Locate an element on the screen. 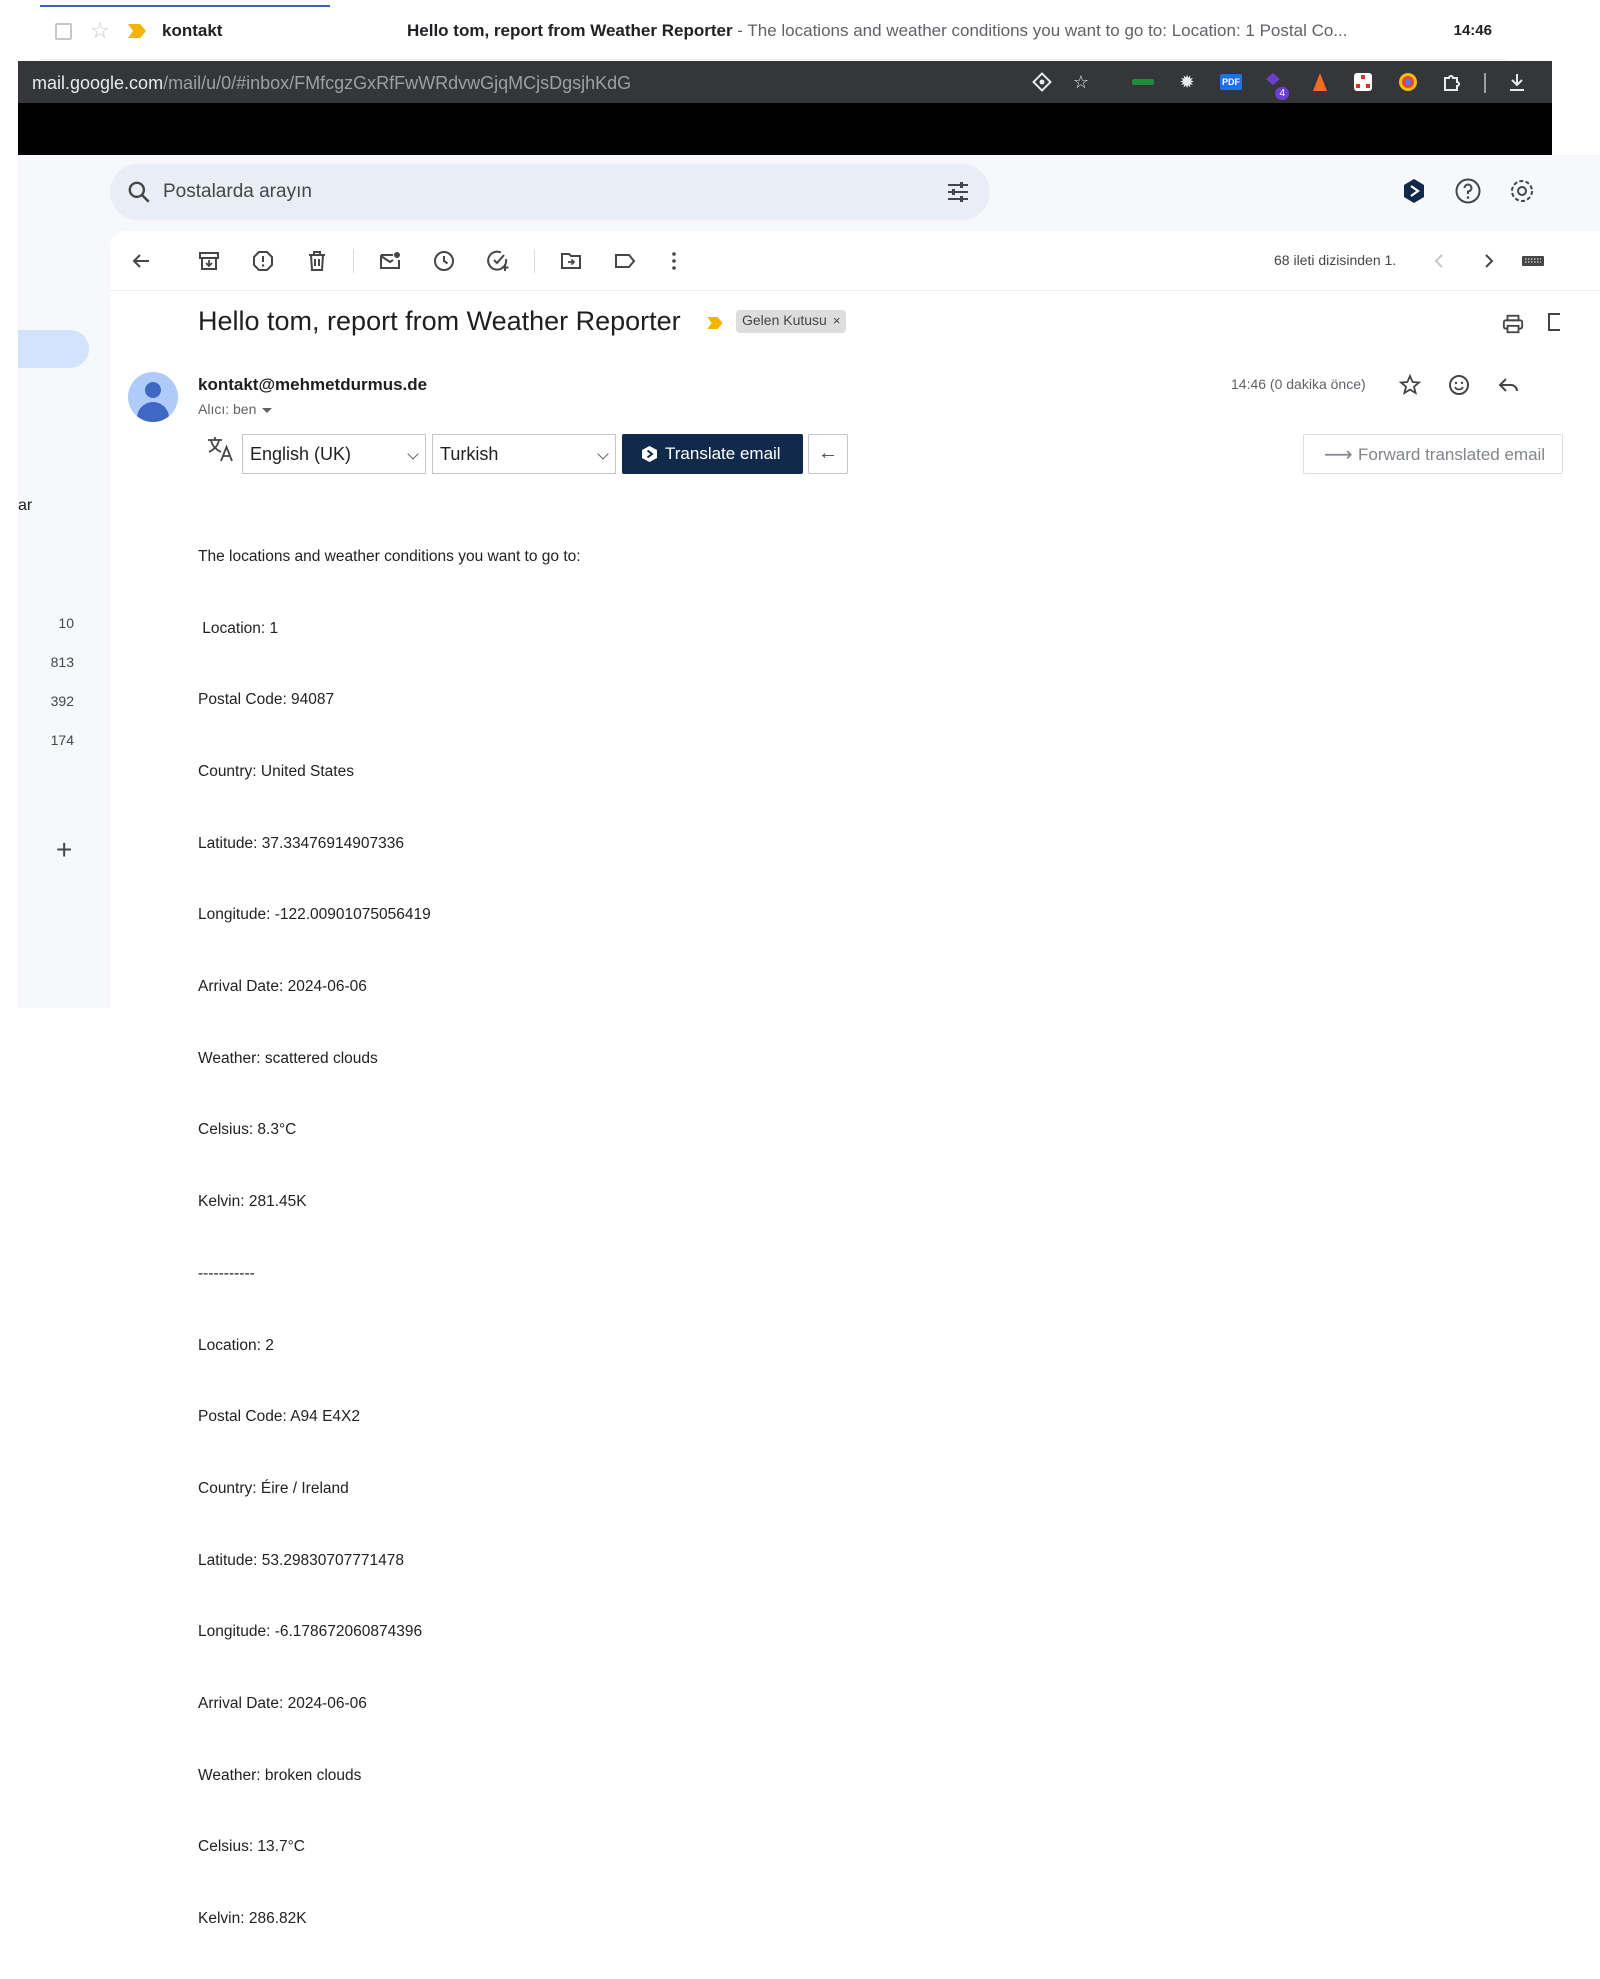 The width and height of the screenshot is (1600, 1979). body-line: Country: United States is located at coordinates (276, 771).